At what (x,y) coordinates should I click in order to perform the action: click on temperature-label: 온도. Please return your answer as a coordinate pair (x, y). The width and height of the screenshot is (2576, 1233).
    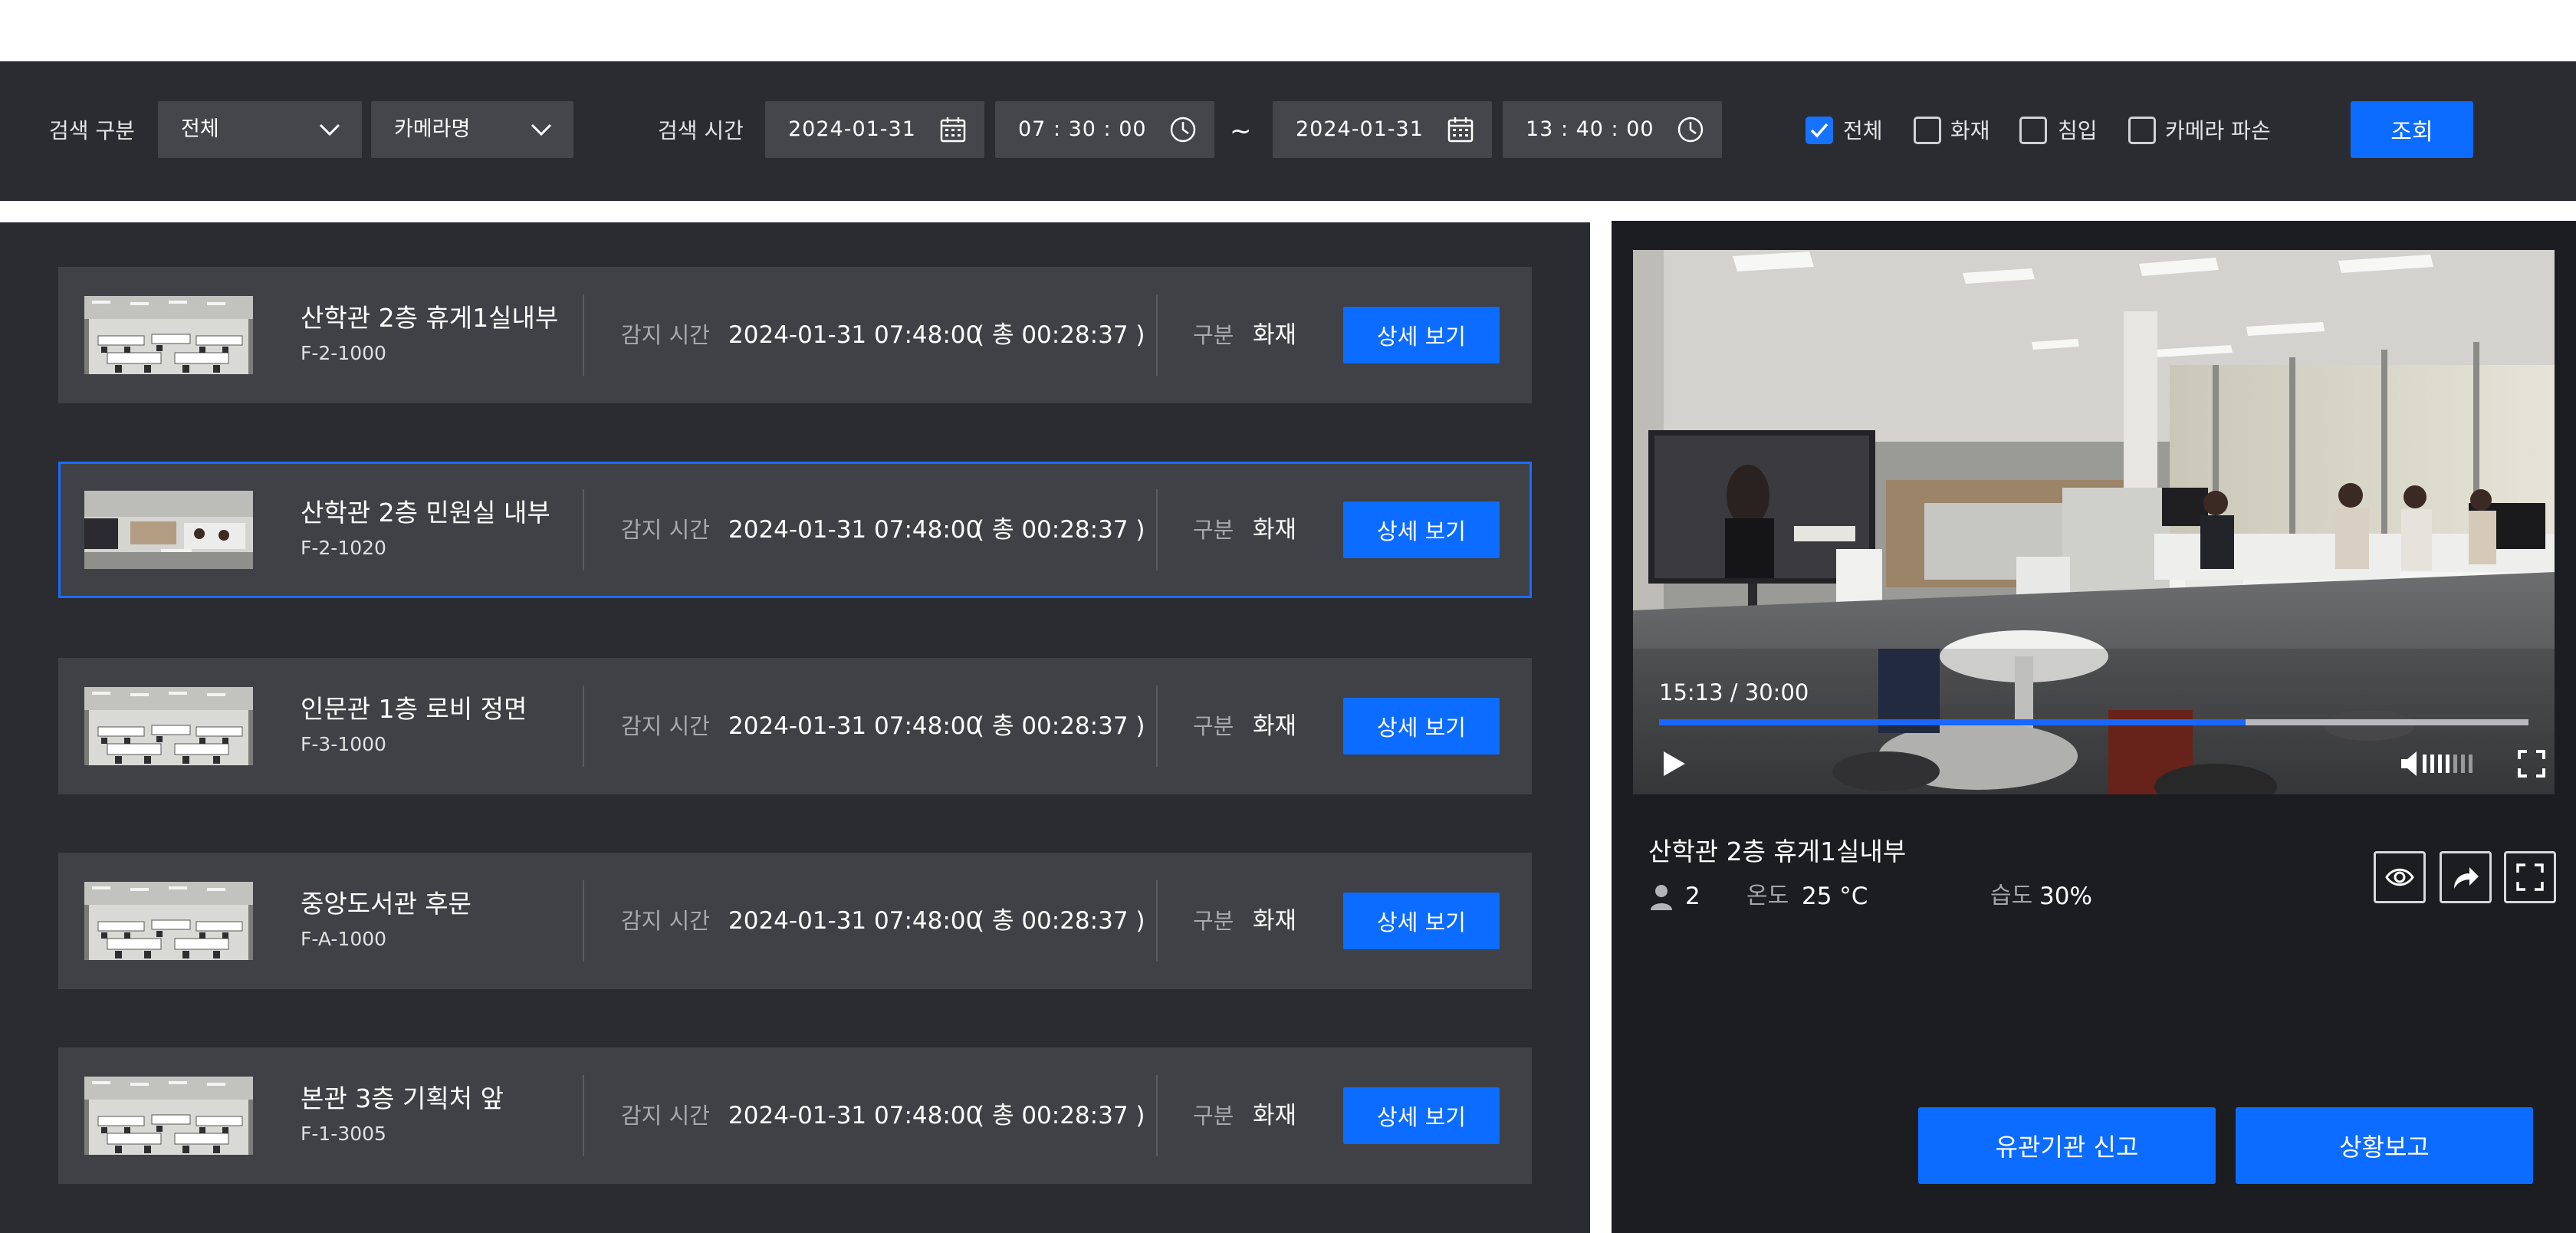
    Looking at the image, I should click on (1767, 896).